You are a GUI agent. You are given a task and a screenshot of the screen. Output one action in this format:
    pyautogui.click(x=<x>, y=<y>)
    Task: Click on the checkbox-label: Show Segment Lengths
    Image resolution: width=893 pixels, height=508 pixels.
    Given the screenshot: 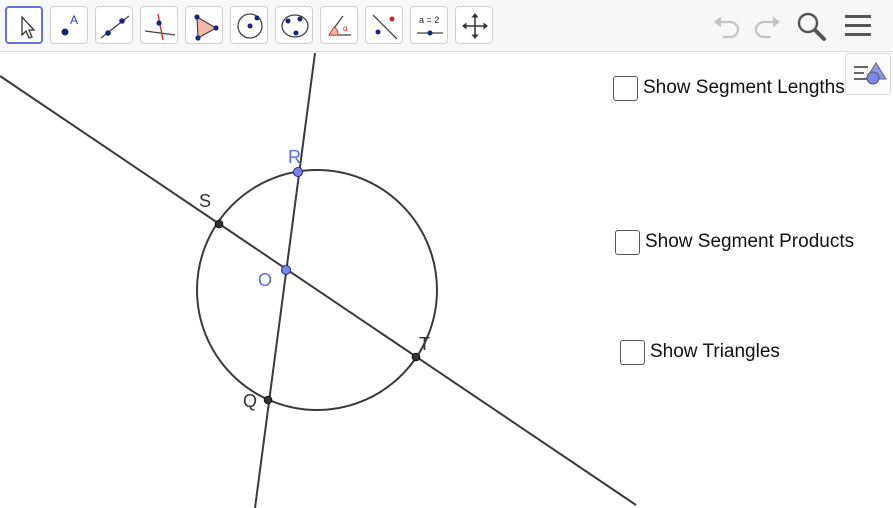 What is the action you would take?
    pyautogui.click(x=744, y=87)
    